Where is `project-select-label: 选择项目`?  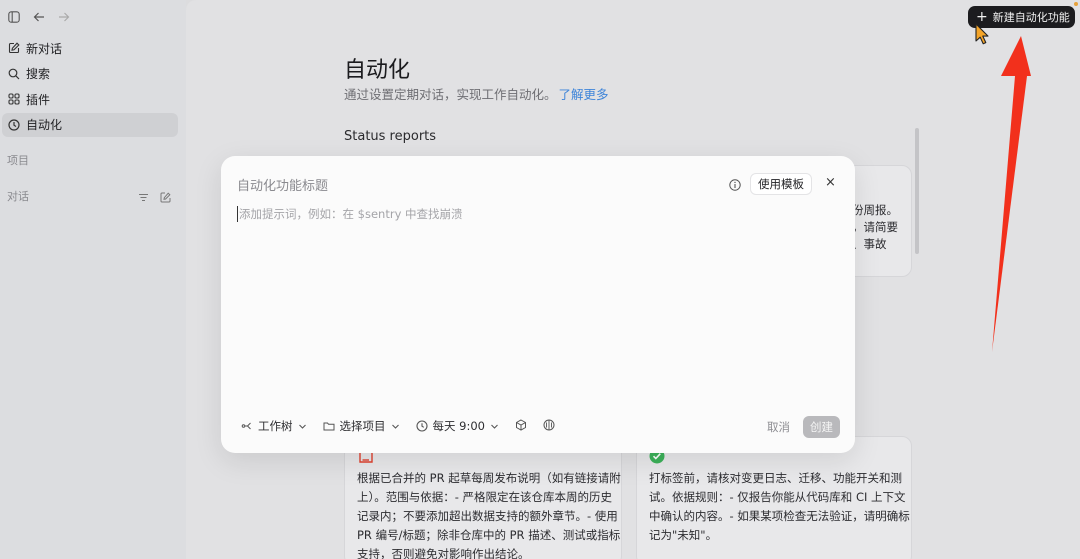
project-select-label: 选择项目 is located at coordinates (362, 426).